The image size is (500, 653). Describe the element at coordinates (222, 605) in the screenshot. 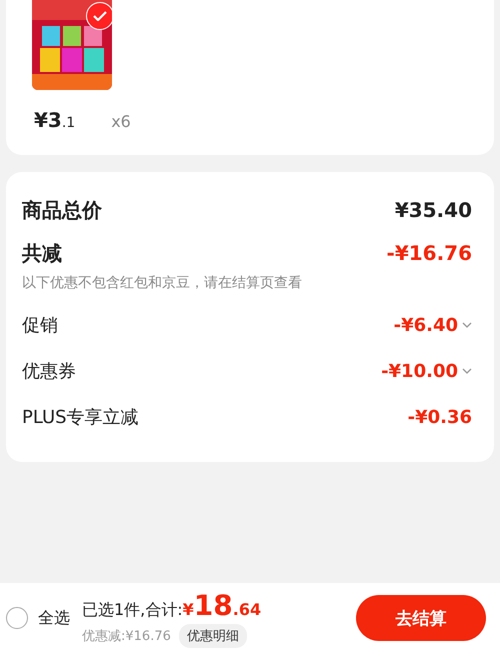

I see `total-amount: ¥18.64` at that location.